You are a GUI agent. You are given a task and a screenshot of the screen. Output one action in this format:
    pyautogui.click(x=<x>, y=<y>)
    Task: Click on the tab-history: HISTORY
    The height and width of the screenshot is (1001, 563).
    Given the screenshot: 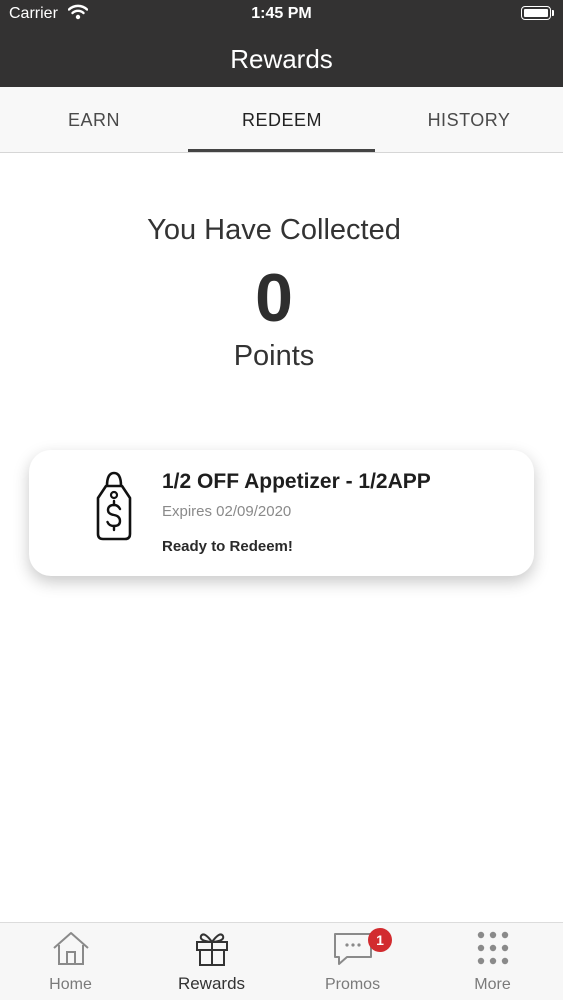 What is the action you would take?
    pyautogui.click(x=469, y=119)
    